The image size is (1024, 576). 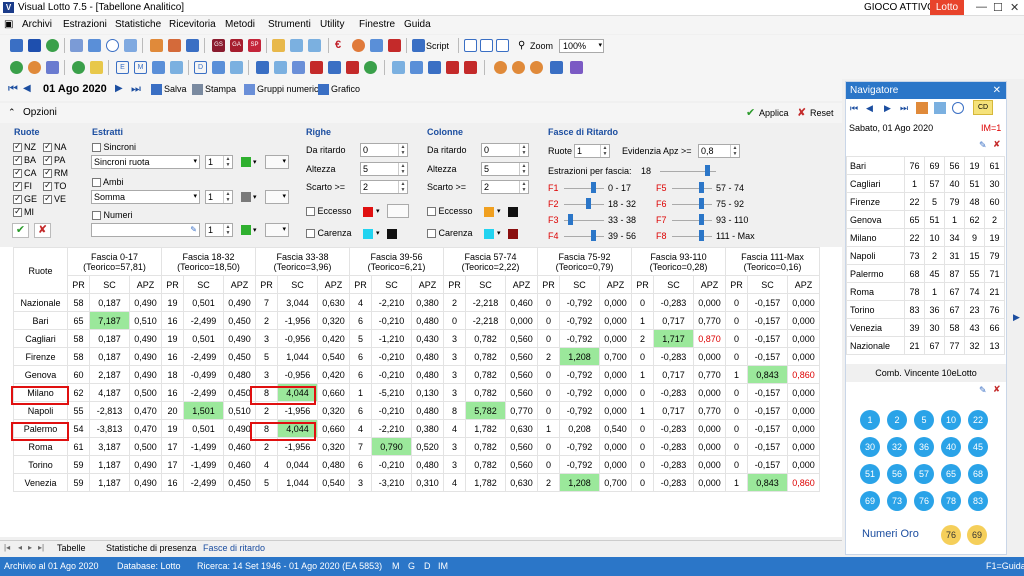 What do you see at coordinates (707, 170) in the screenshot?
I see `estr-per-fascia-slider` at bounding box center [707, 170].